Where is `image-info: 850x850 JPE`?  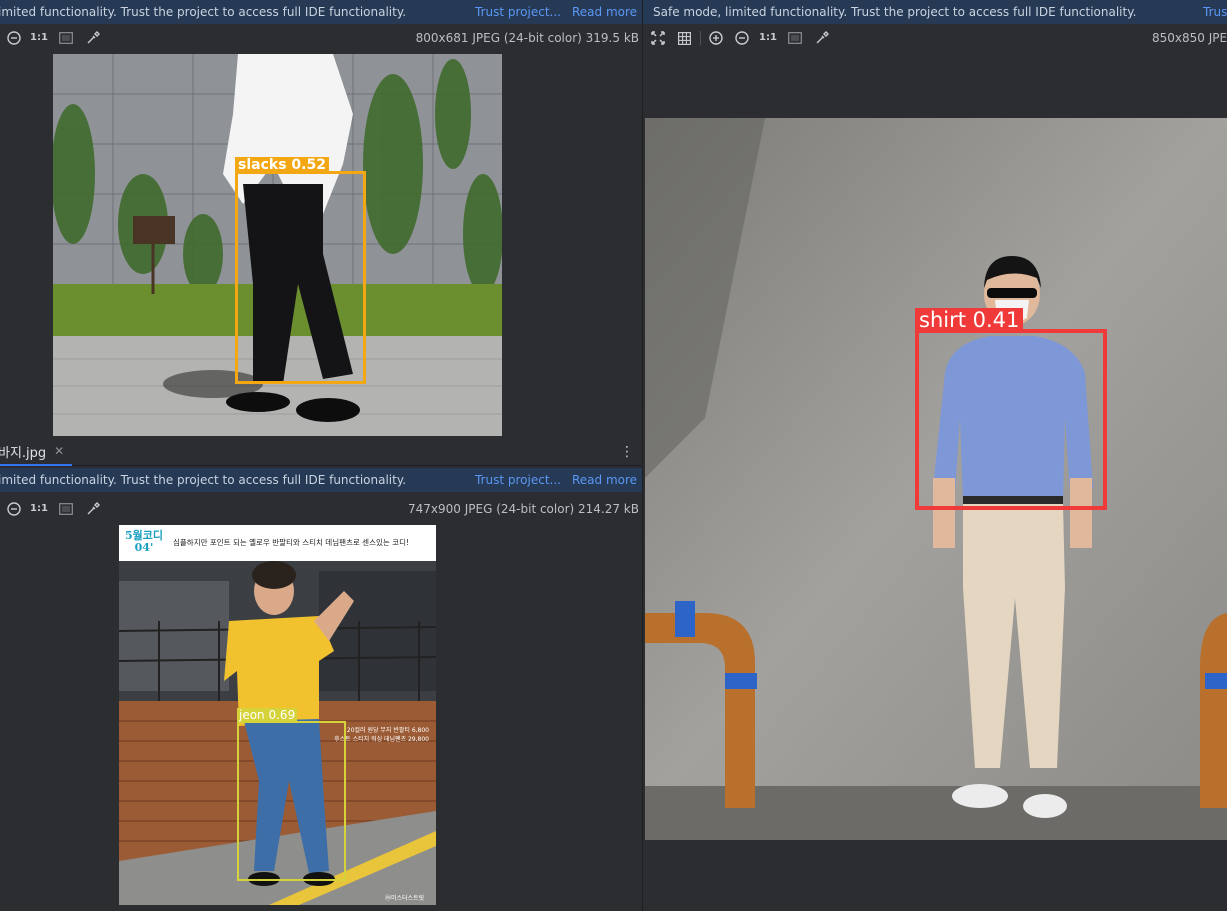 image-info: 850x850 JPE is located at coordinates (1189, 38).